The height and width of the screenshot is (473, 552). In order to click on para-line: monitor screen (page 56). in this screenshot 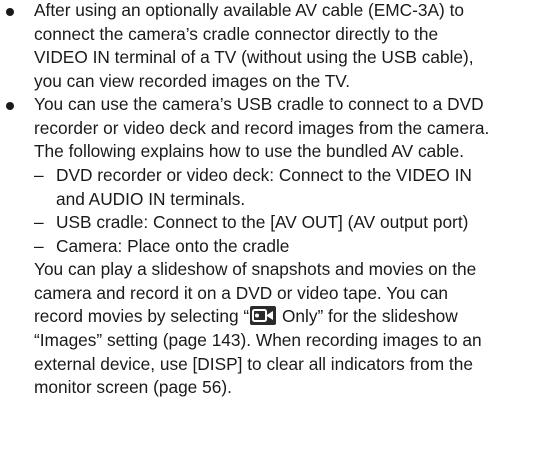, I will do `click(133, 387)`.